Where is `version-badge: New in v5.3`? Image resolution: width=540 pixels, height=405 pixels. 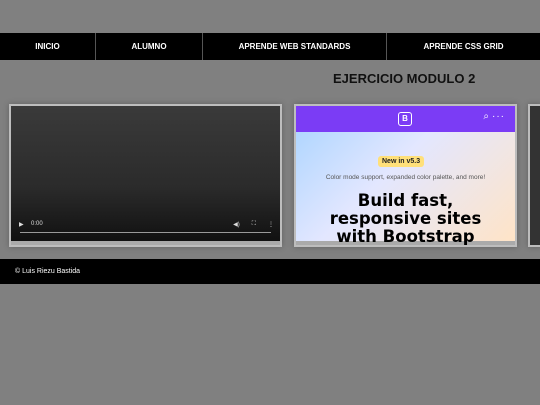 version-badge: New in v5.3 is located at coordinates (401, 161).